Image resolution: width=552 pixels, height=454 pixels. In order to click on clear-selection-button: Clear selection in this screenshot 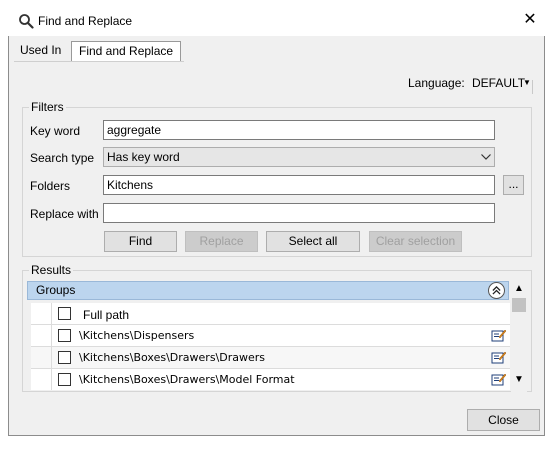, I will do `click(415, 241)`.